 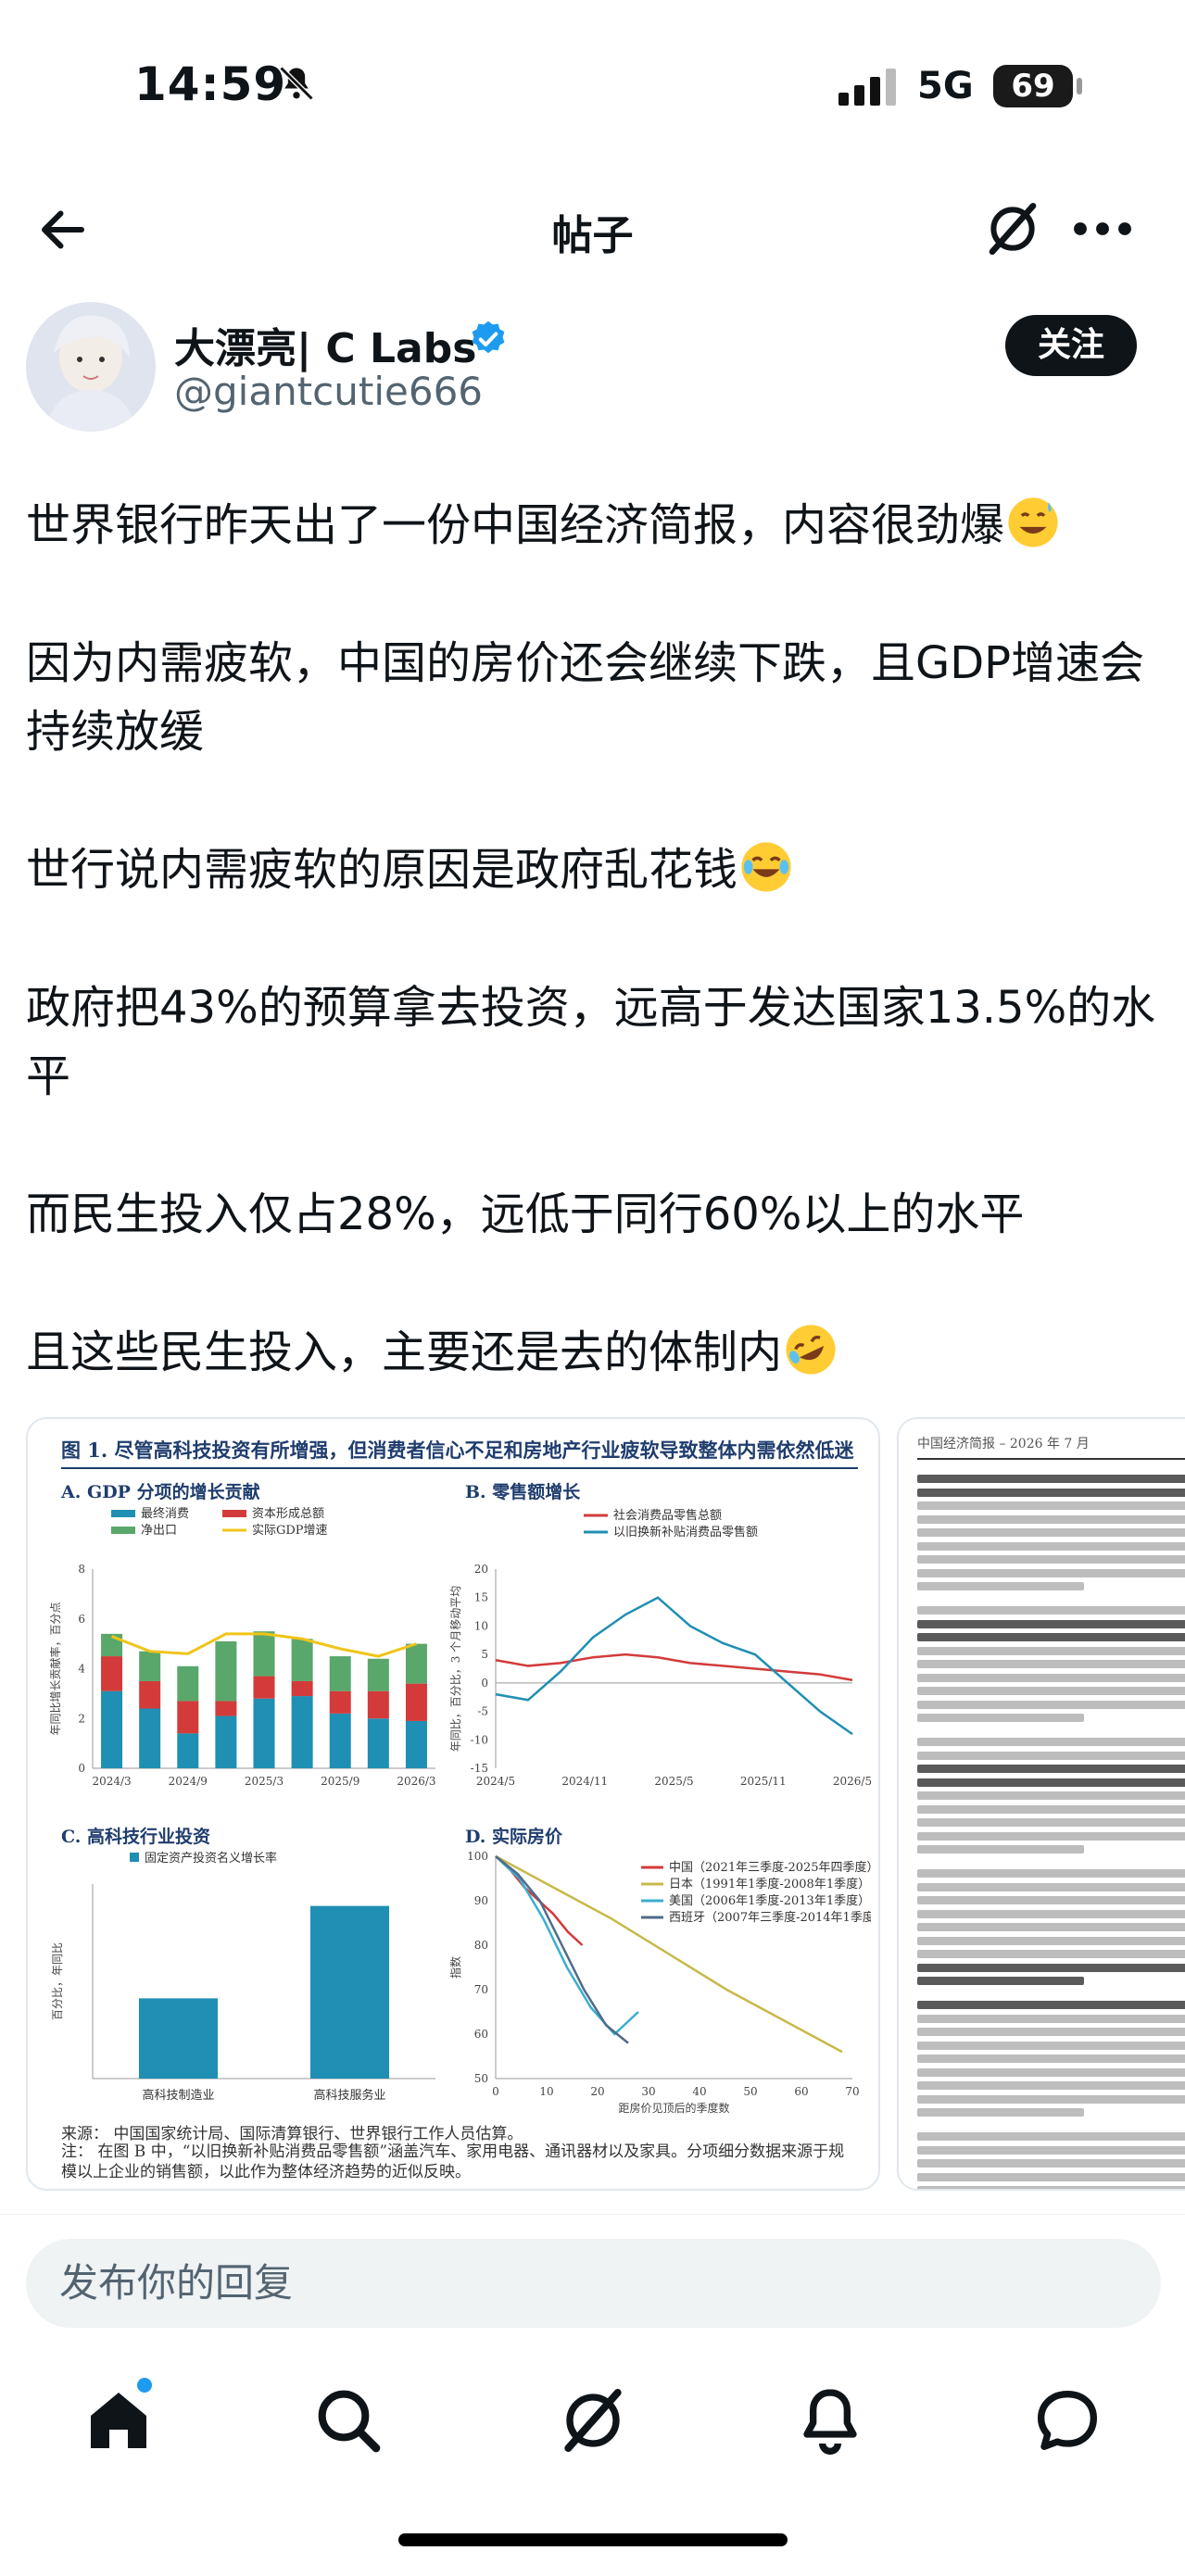 What do you see at coordinates (593, 2539) in the screenshot?
I see `home-indicator` at bounding box center [593, 2539].